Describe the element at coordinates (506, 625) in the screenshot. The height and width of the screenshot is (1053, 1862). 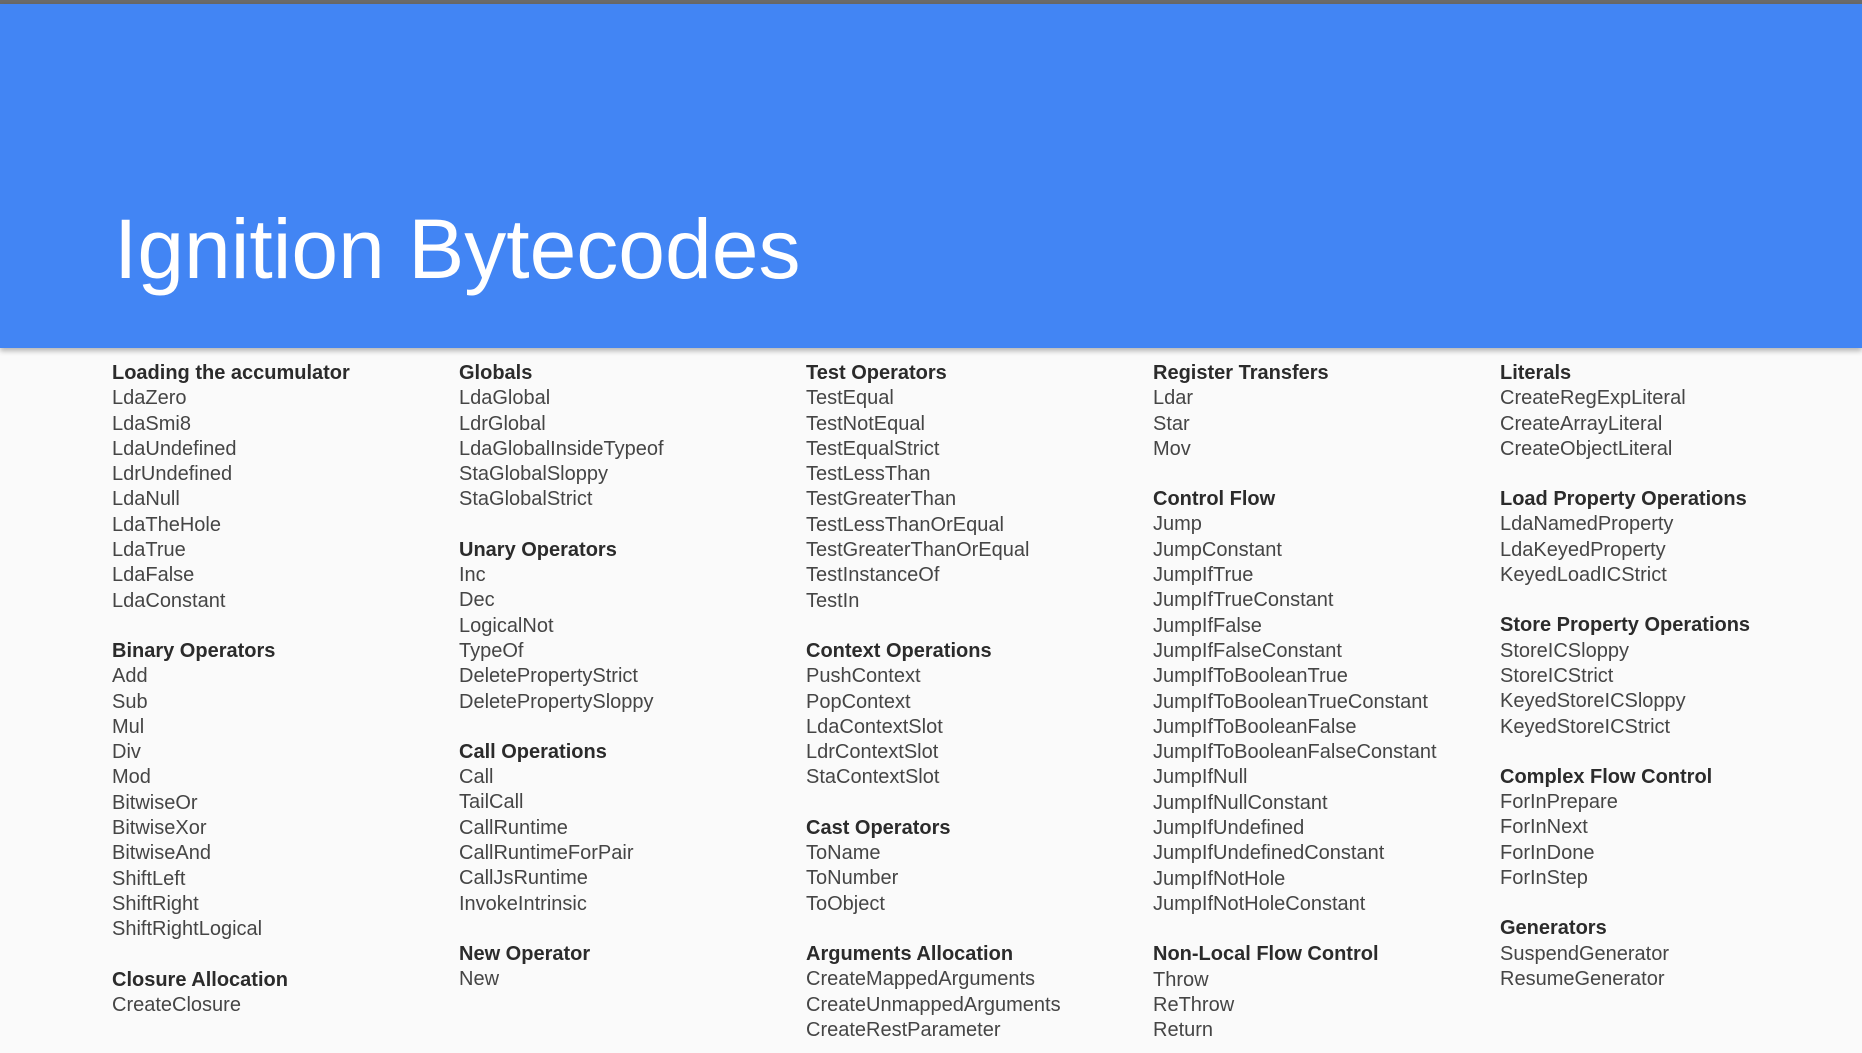
I see `bytecode-item: LogicalNot` at that location.